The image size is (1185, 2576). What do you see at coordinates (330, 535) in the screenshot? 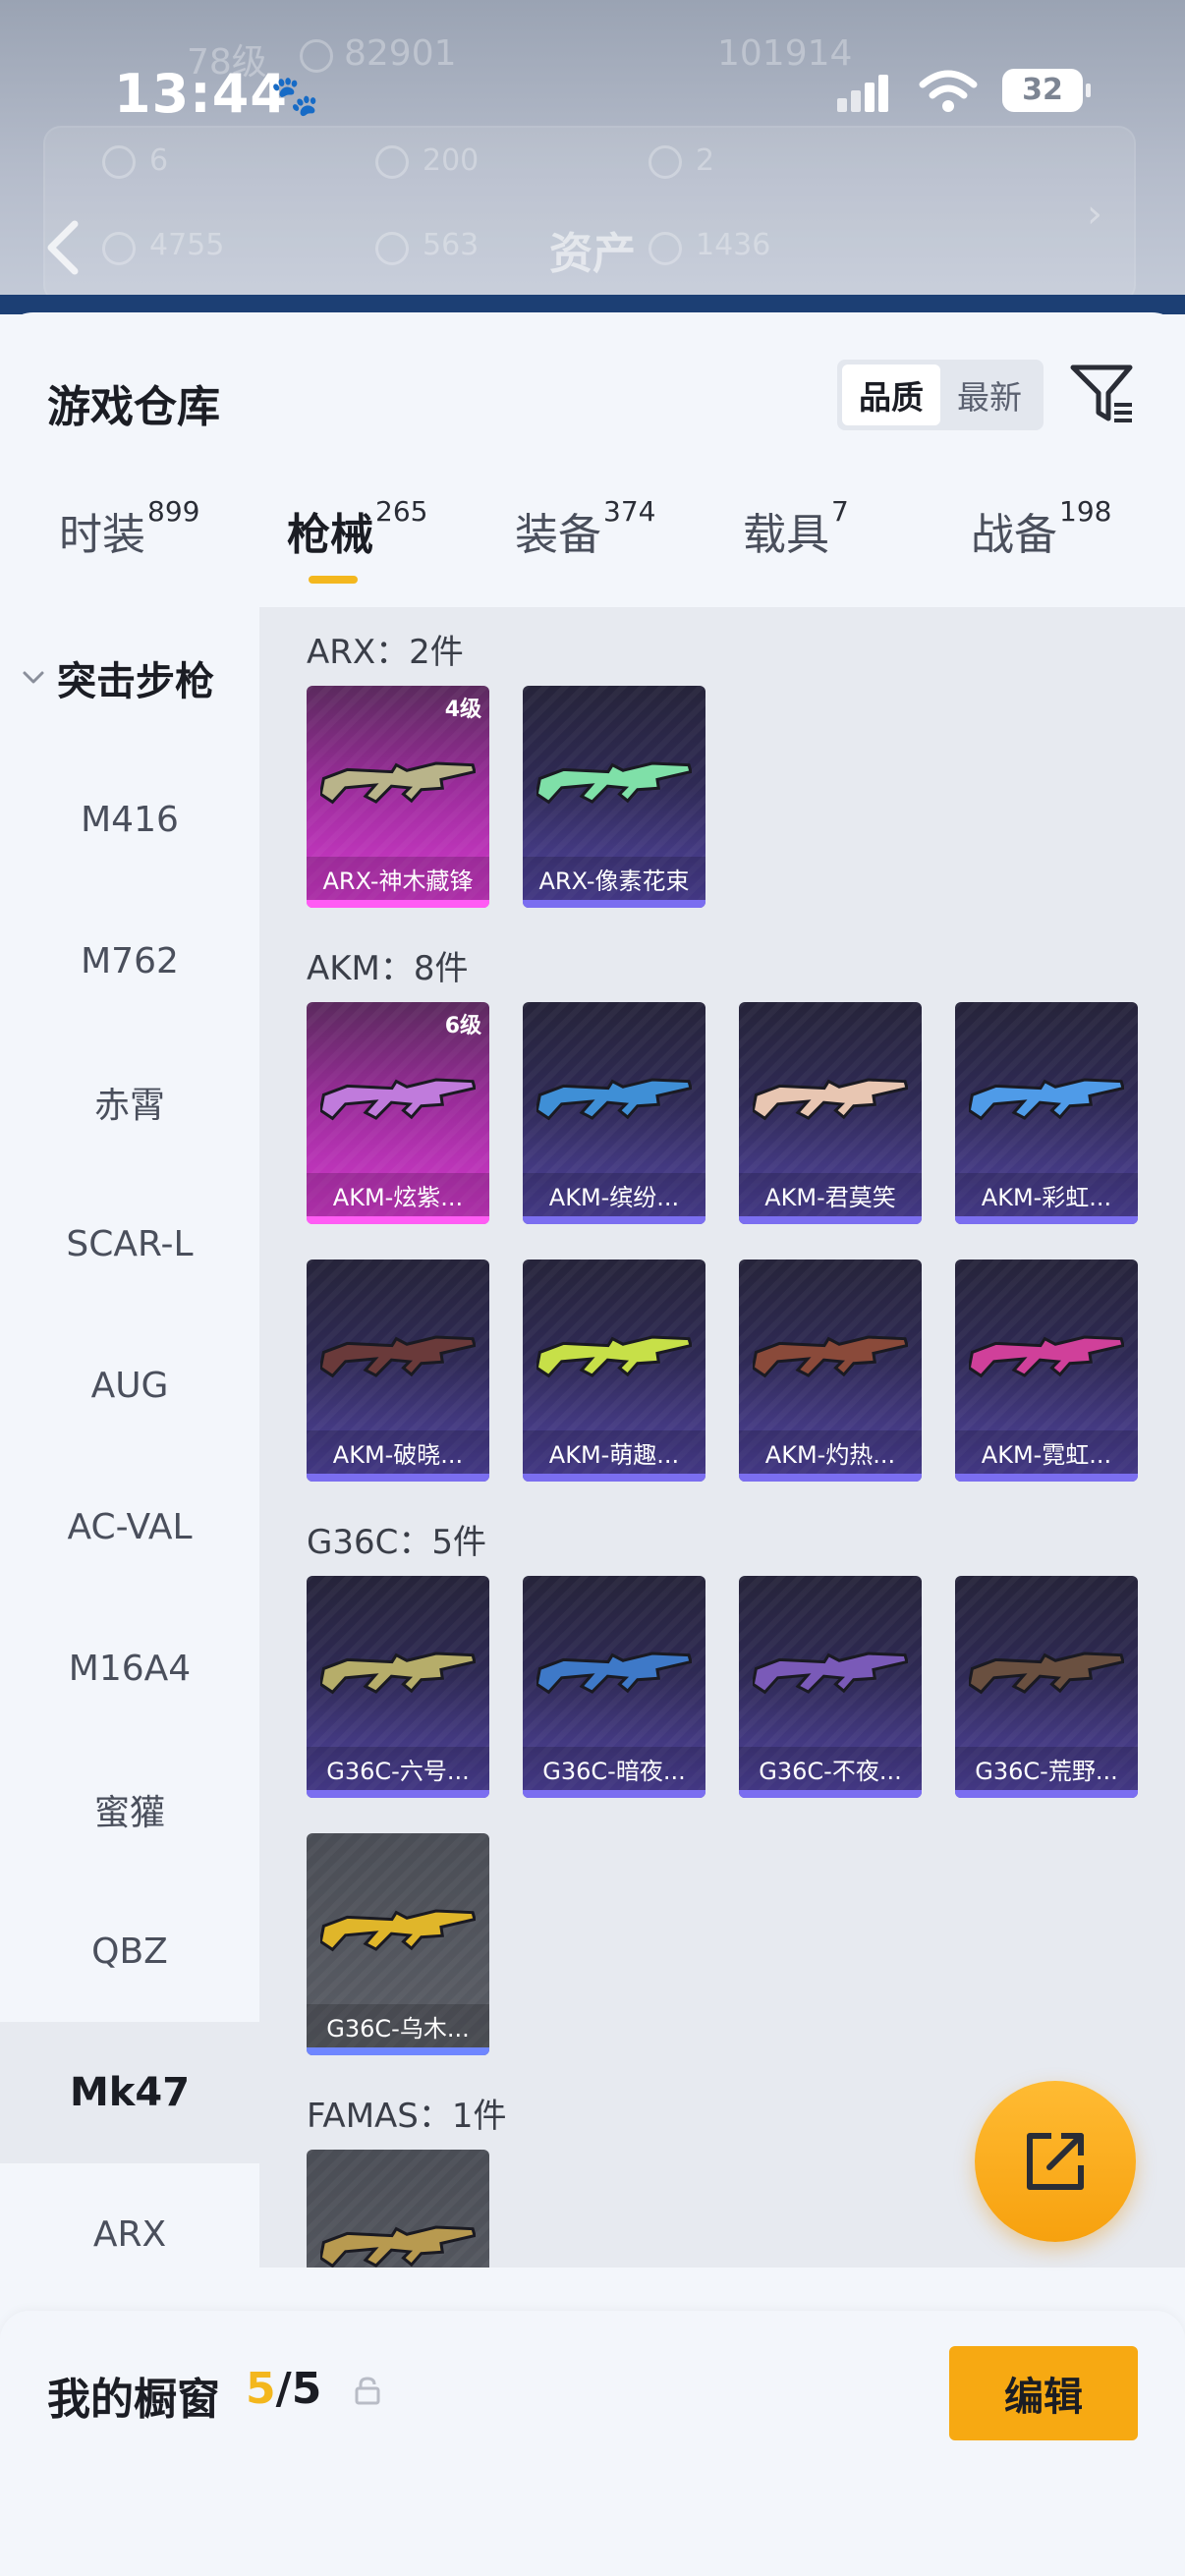
I see `tab-label: 枪械` at bounding box center [330, 535].